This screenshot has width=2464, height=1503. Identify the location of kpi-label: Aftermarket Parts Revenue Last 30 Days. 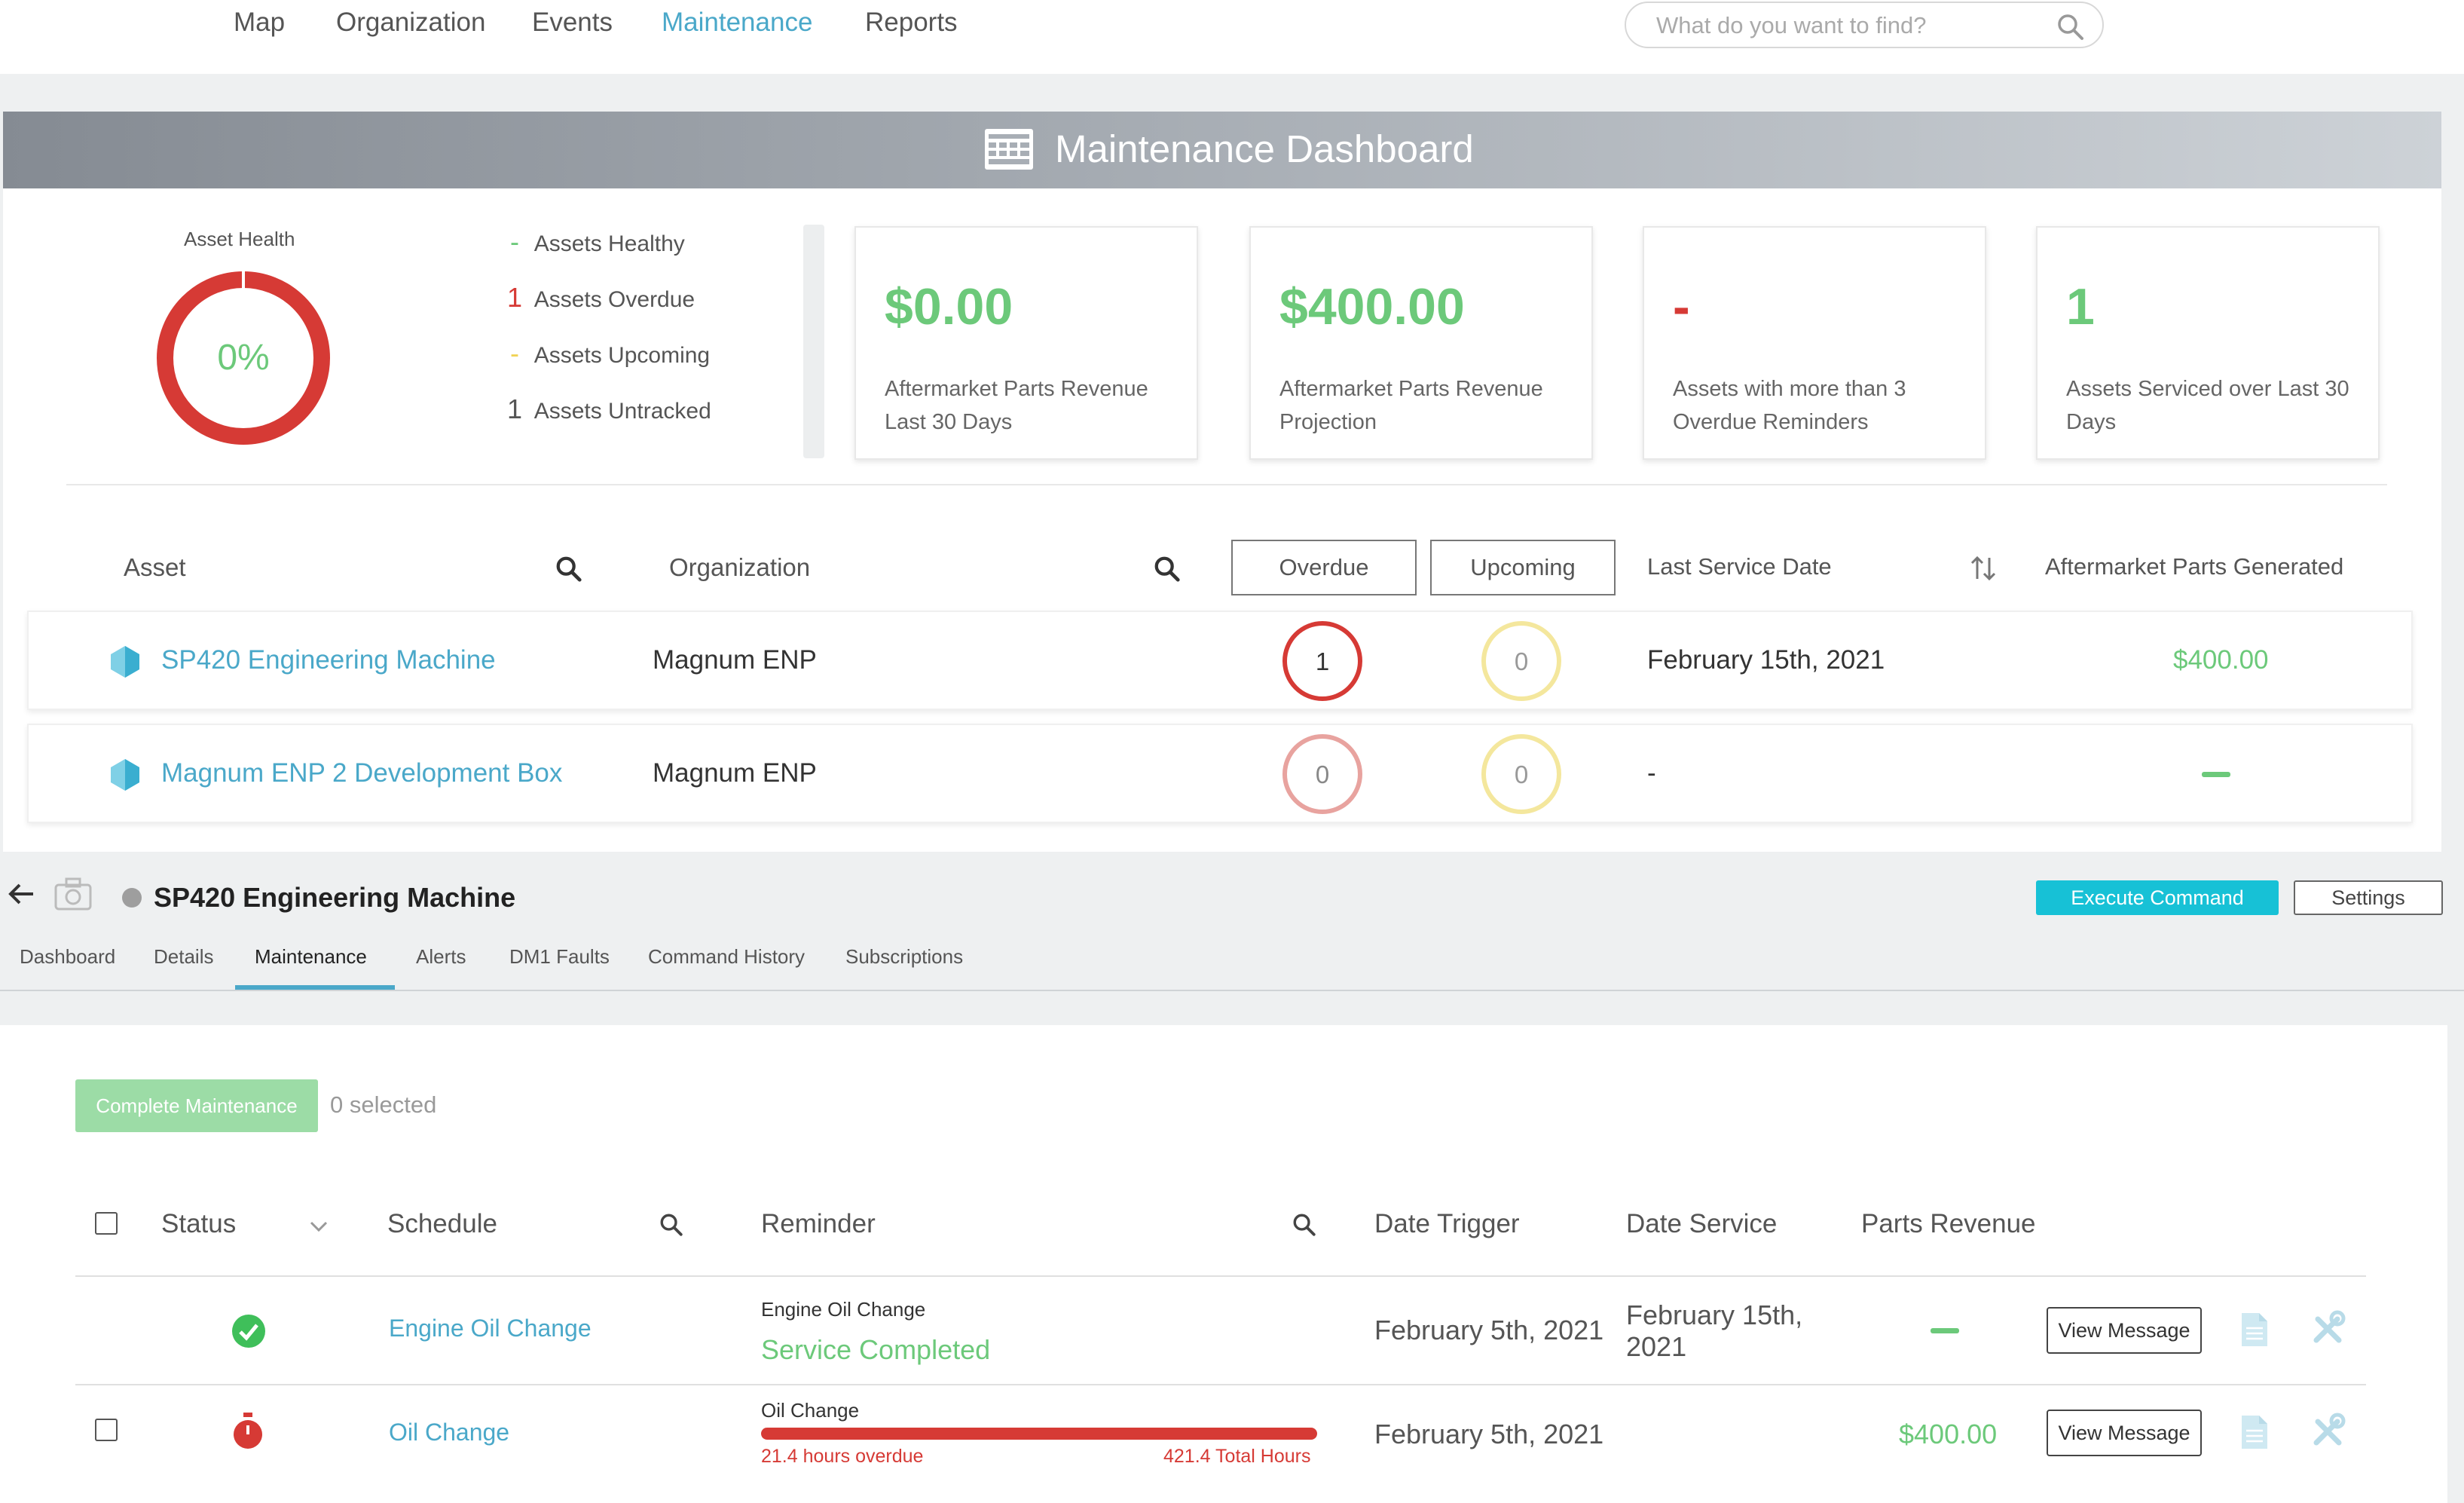
(1016, 405).